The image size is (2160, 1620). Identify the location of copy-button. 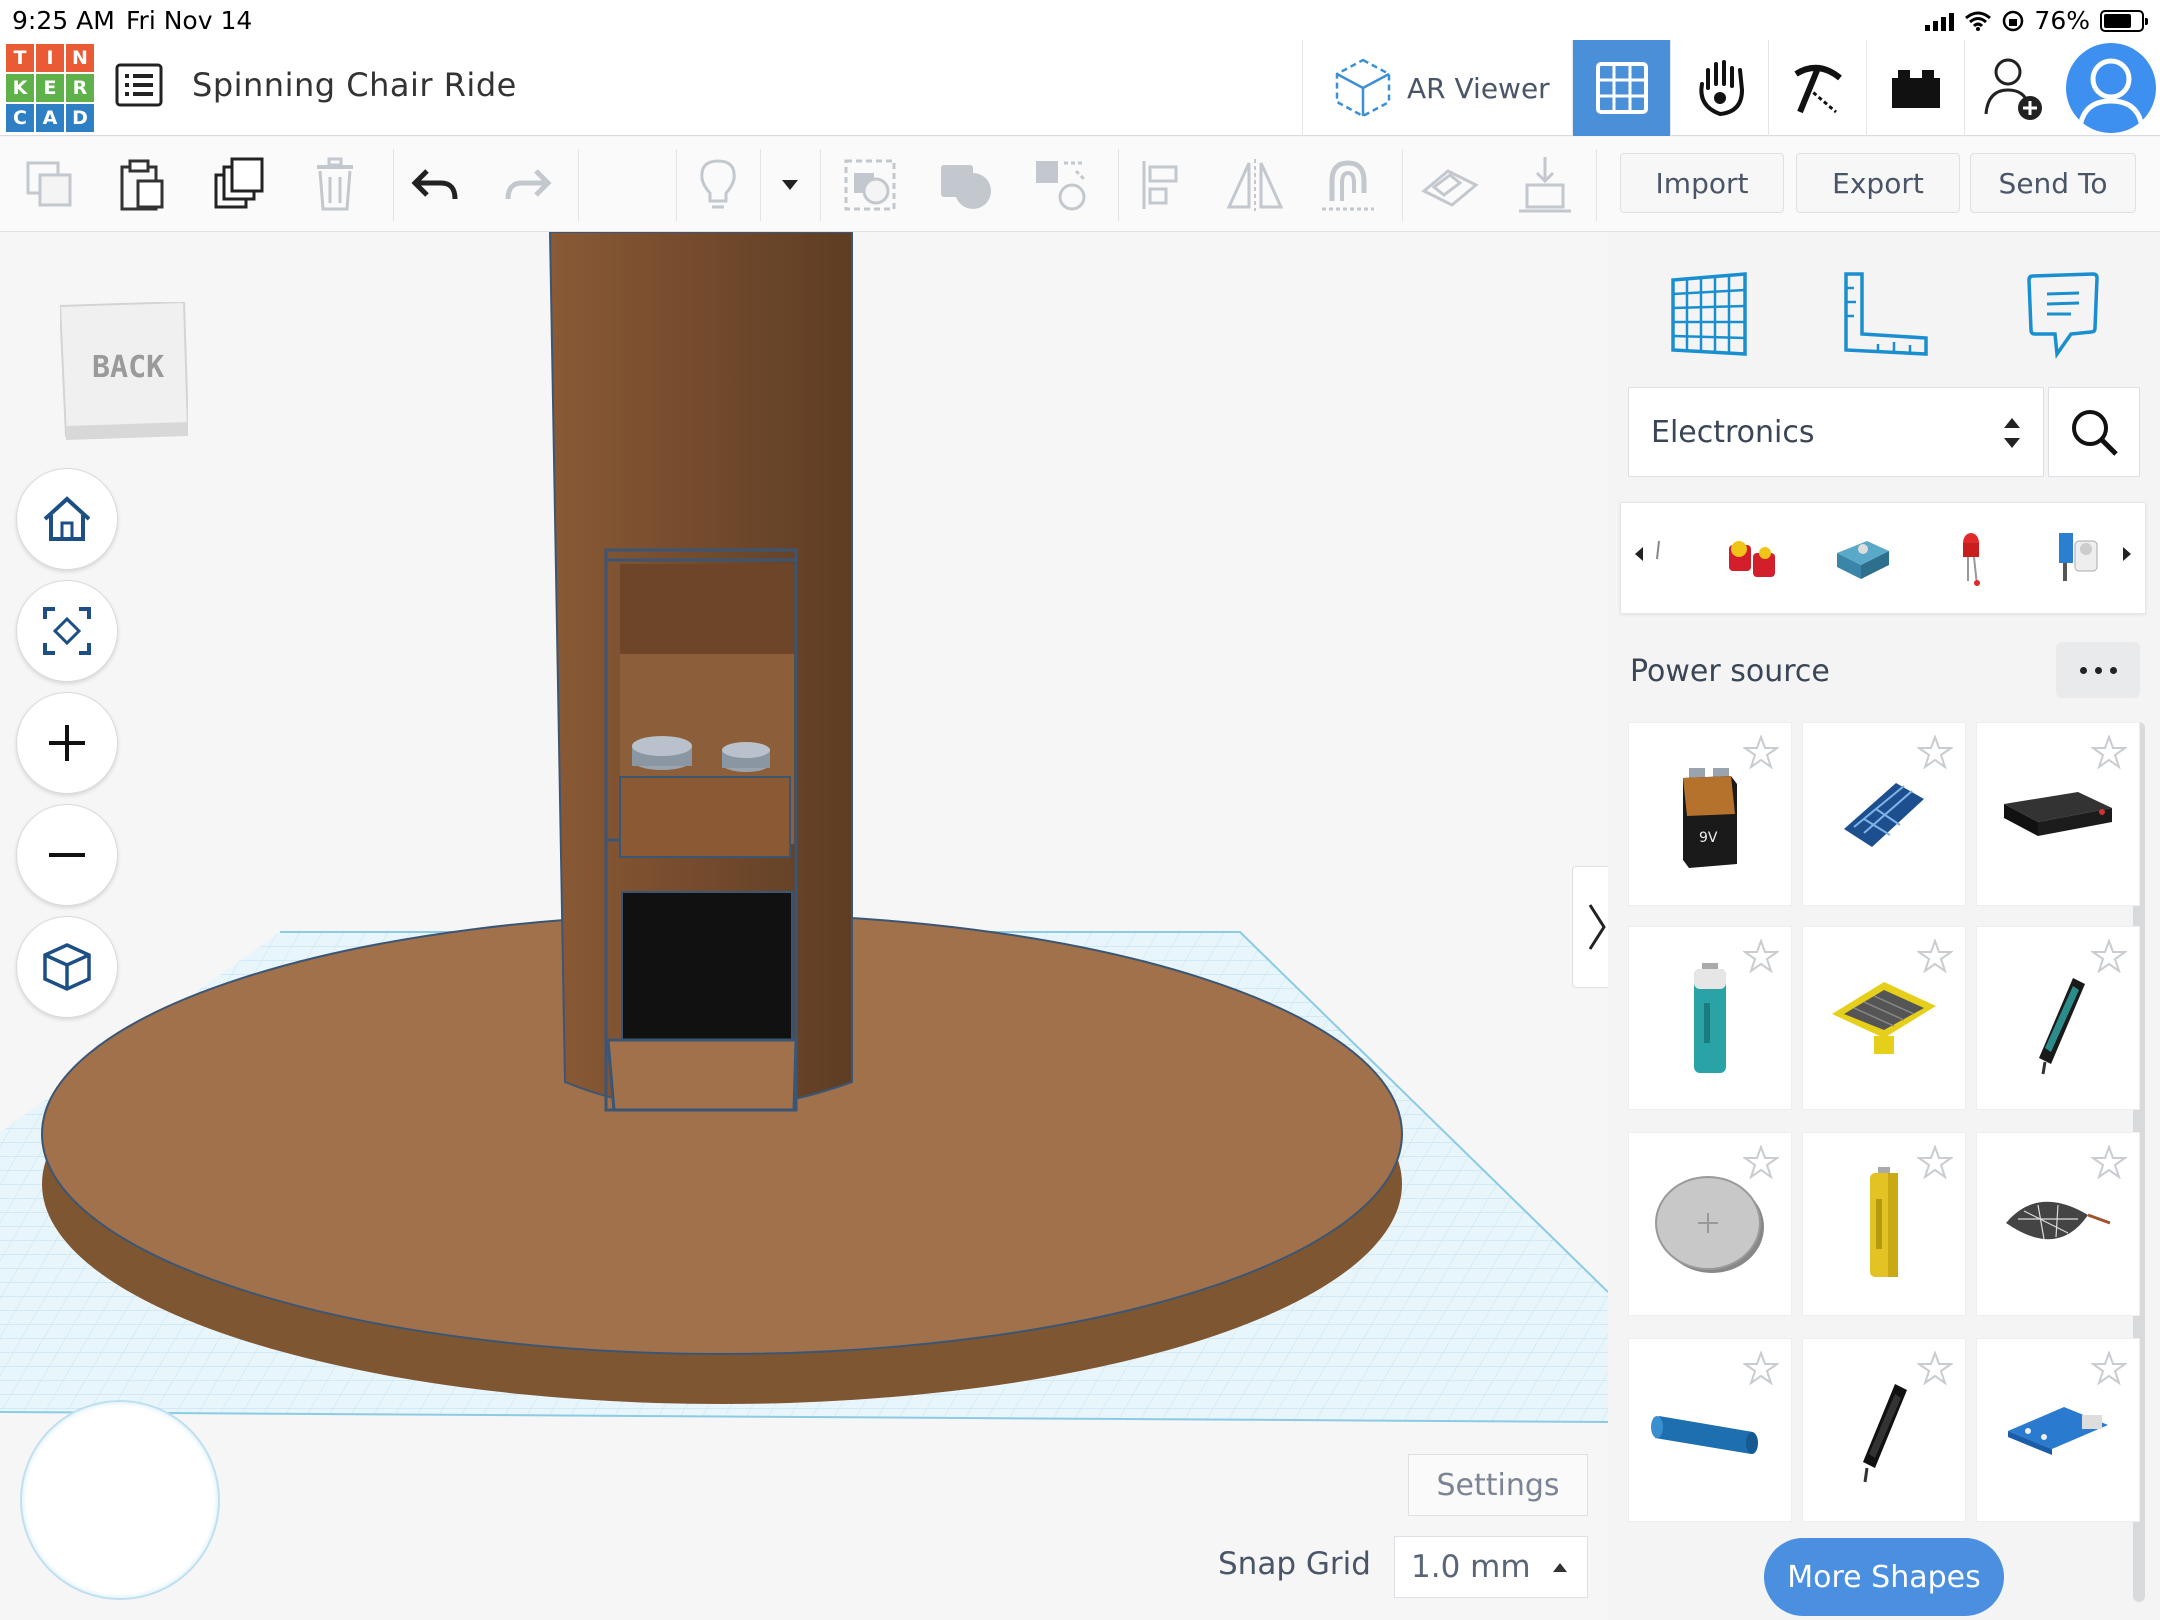
(50, 185).